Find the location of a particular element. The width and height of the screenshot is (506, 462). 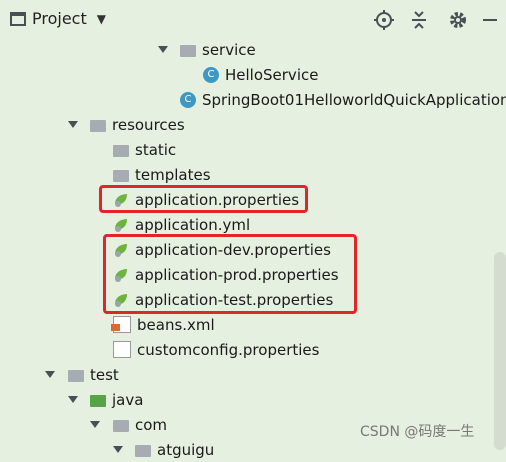

xml-file-icon is located at coordinates (121, 324).